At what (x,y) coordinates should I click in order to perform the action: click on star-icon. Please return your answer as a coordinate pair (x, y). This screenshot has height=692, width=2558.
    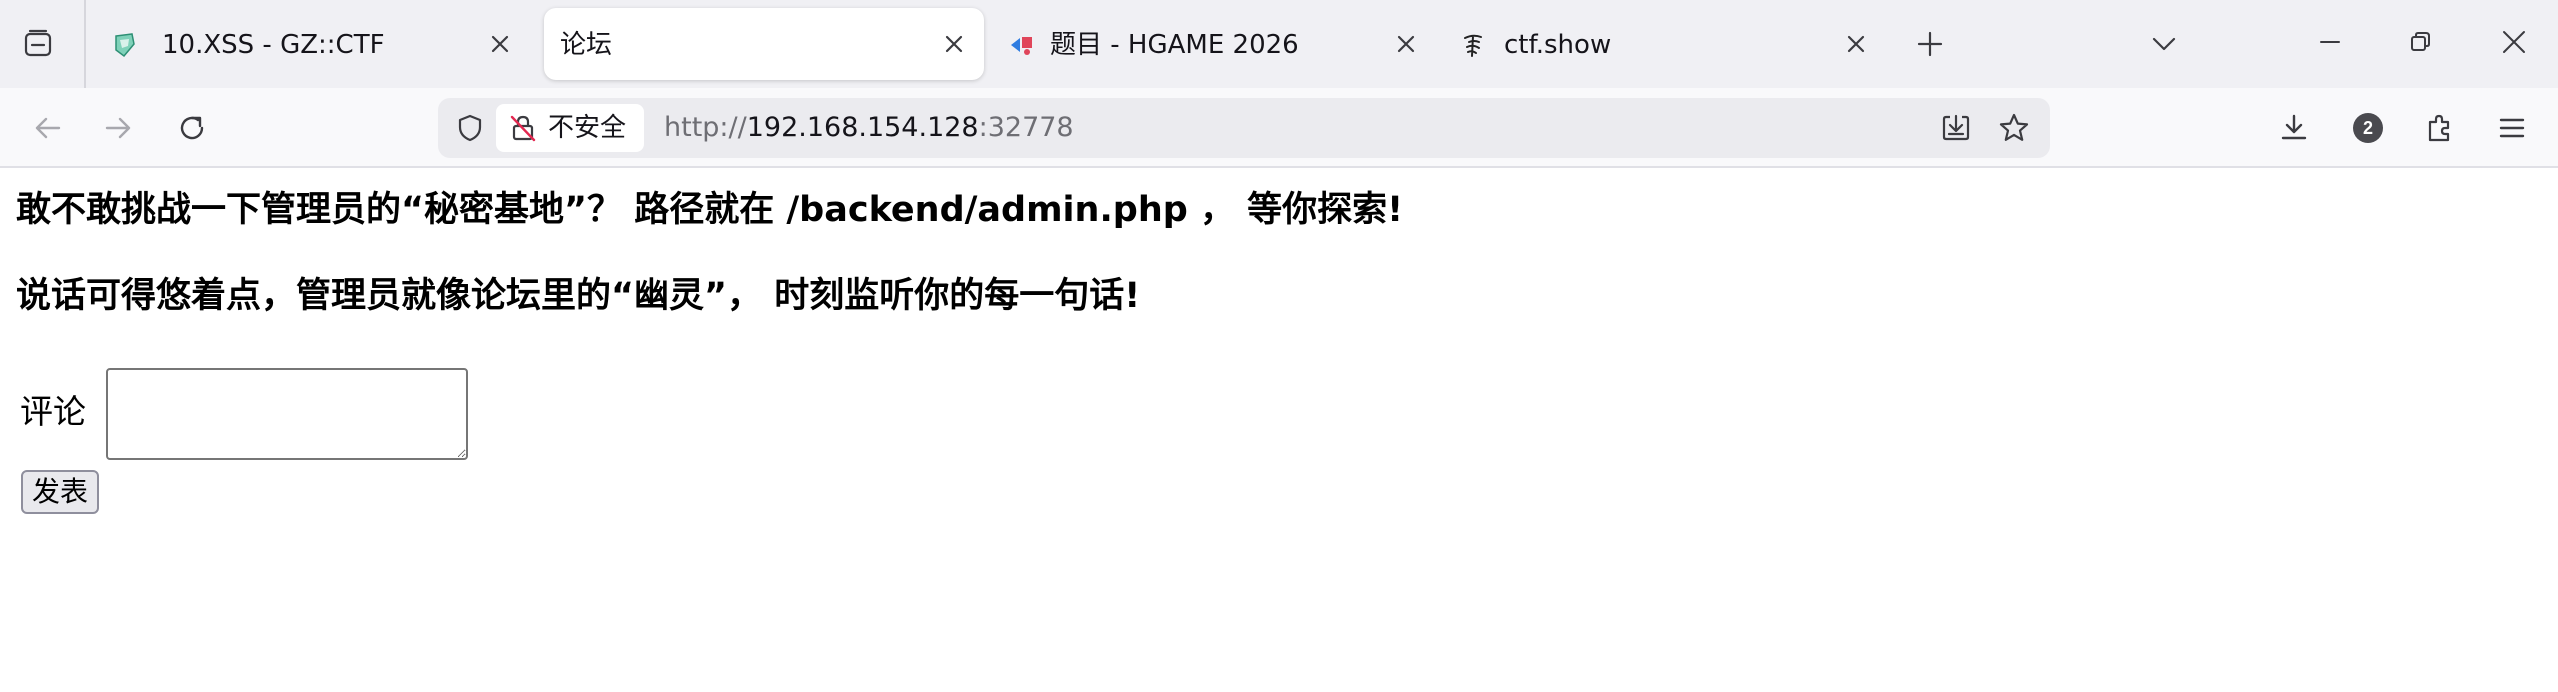
    Looking at the image, I should click on (2014, 127).